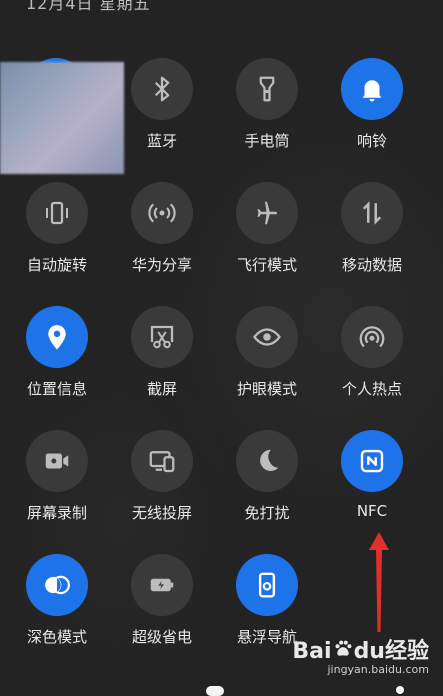 The height and width of the screenshot is (696, 443). I want to click on nav-dot, so click(400, 690).